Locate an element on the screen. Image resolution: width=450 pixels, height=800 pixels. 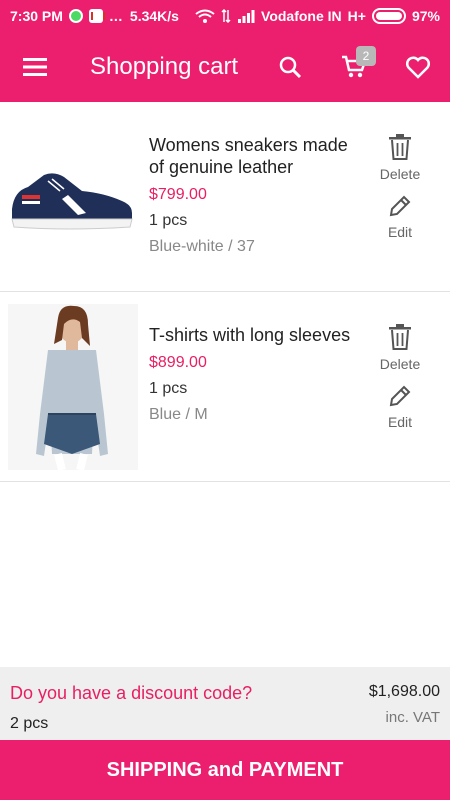
vat-note: inc. VAT is located at coordinates (412, 717).